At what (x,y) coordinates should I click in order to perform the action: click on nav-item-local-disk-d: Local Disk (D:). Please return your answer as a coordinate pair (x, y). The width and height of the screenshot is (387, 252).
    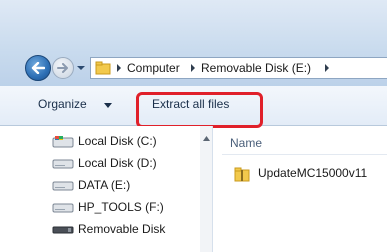
    Looking at the image, I should click on (132, 164).